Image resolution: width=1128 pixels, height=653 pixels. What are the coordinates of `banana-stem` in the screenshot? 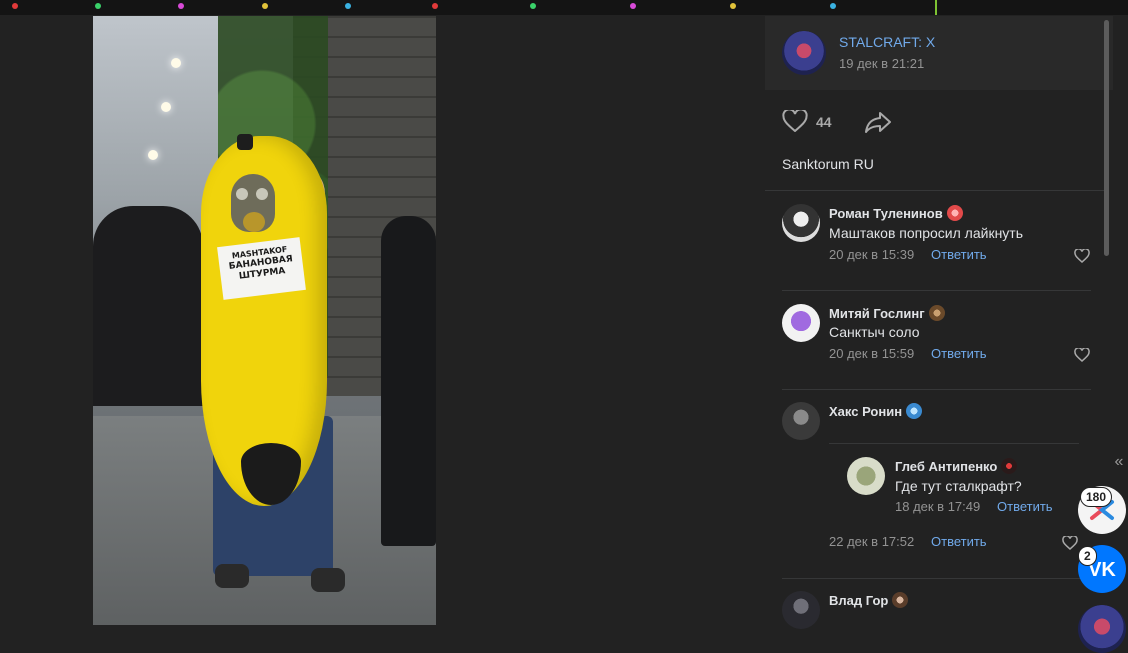 It's located at (245, 142).